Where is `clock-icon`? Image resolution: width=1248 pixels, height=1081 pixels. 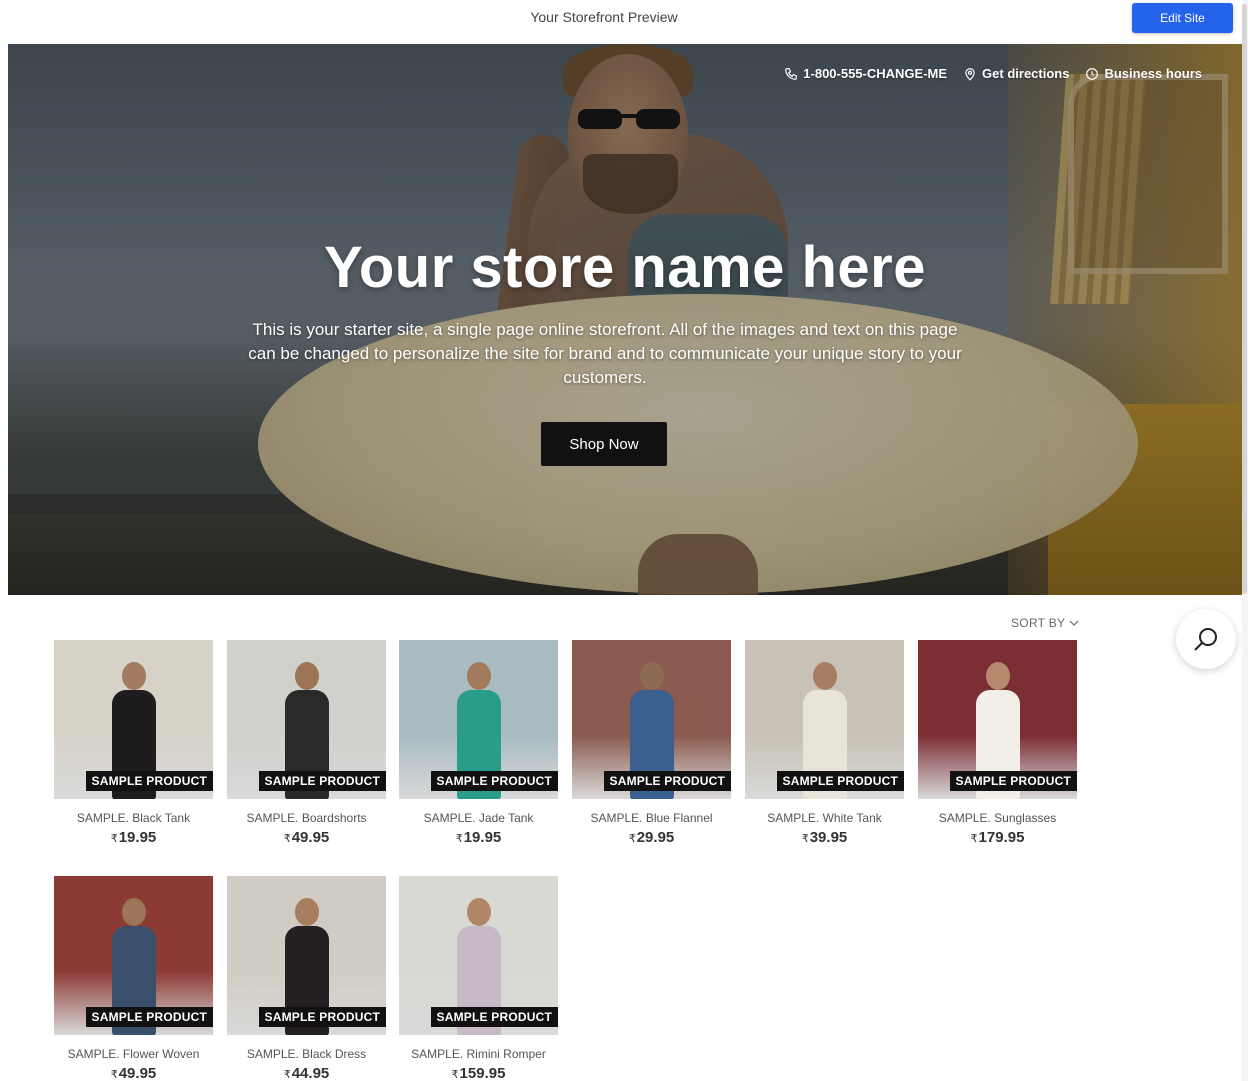
clock-icon is located at coordinates (1092, 73).